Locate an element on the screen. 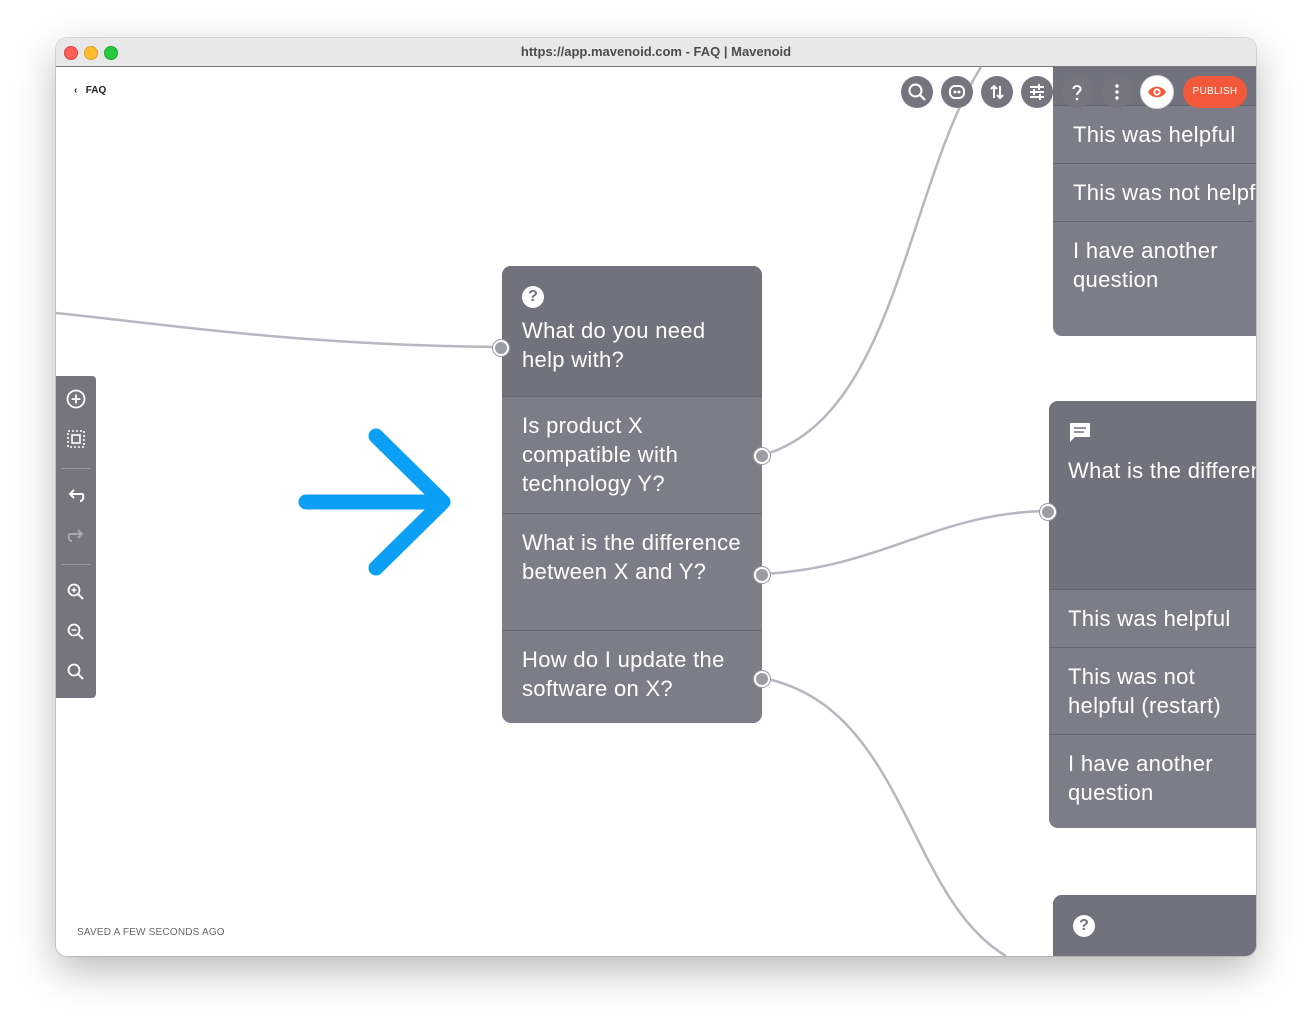 The image size is (1312, 1031). search-button is located at coordinates (917, 92).